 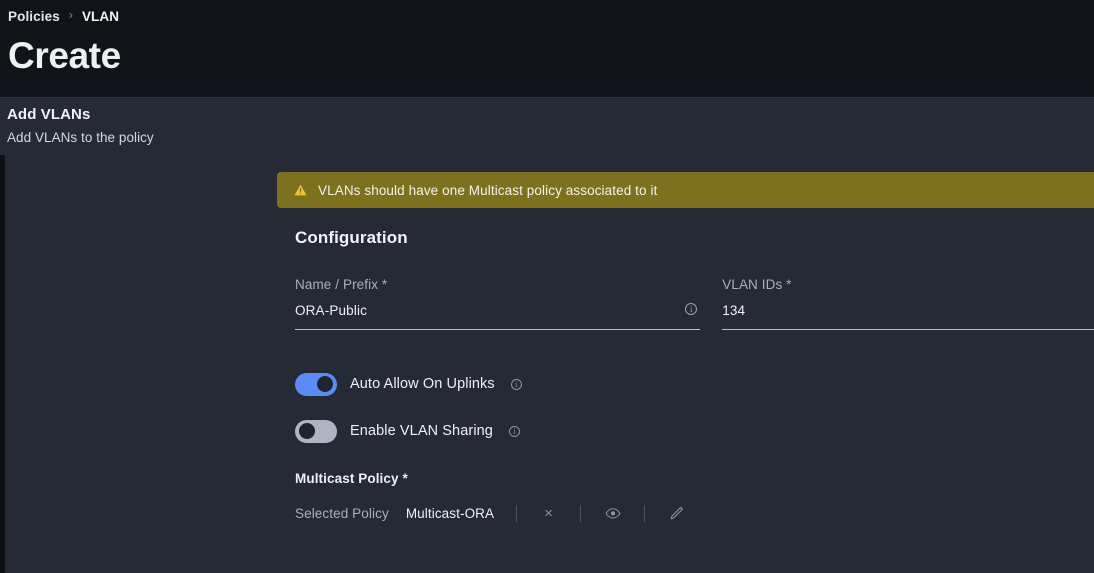 I want to click on name-prefix-label: Name / Prefix *, so click(x=341, y=284).